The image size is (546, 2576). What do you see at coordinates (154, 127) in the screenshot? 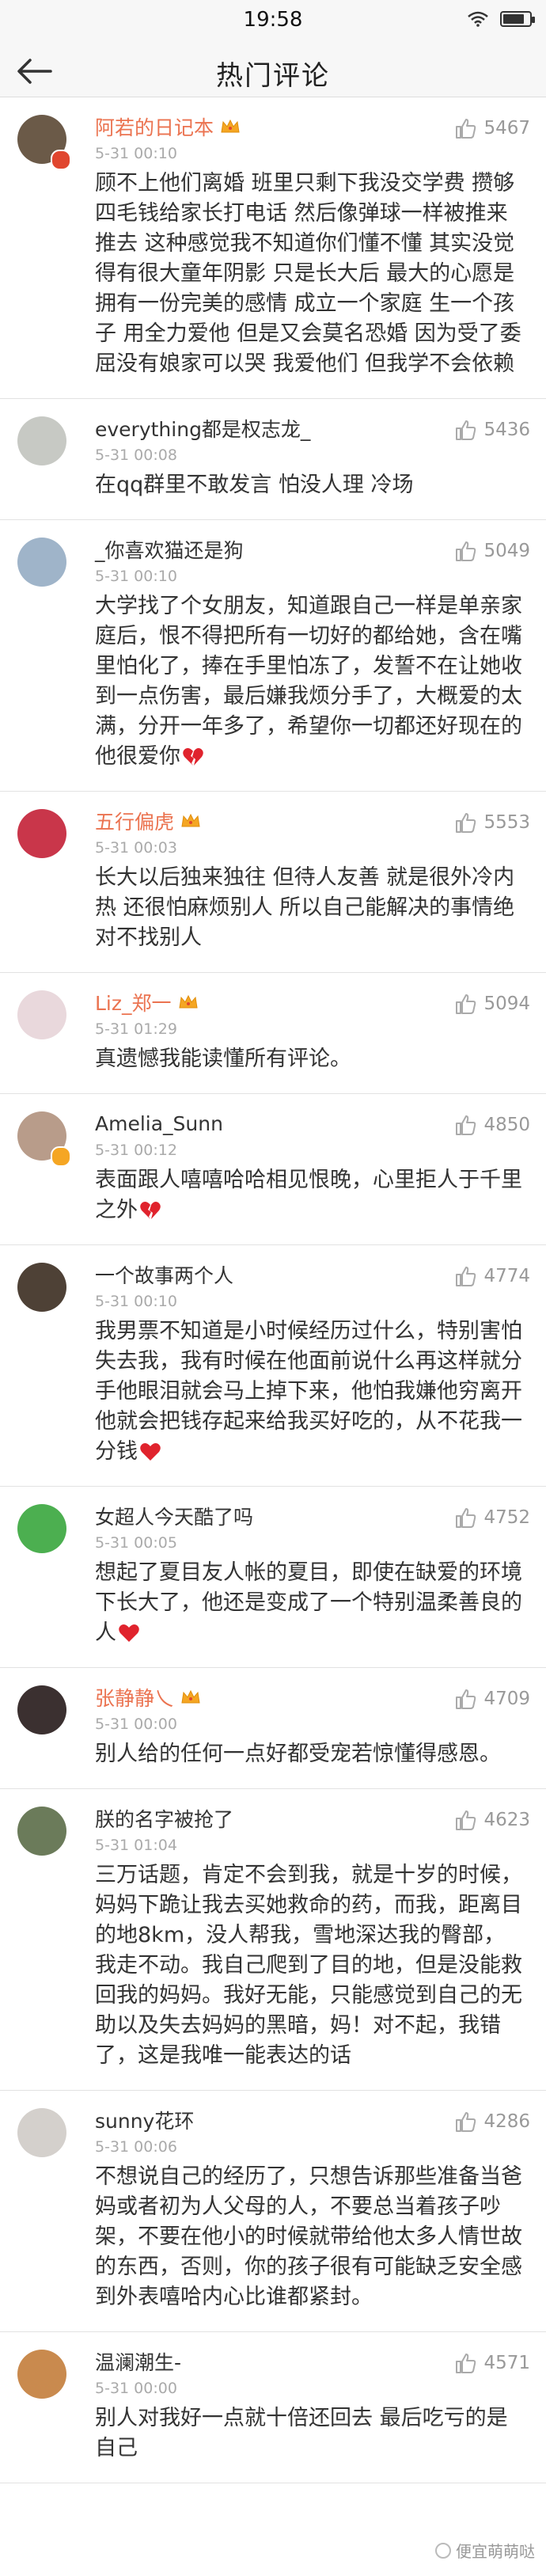
I see `username: 阿若的日记本` at bounding box center [154, 127].